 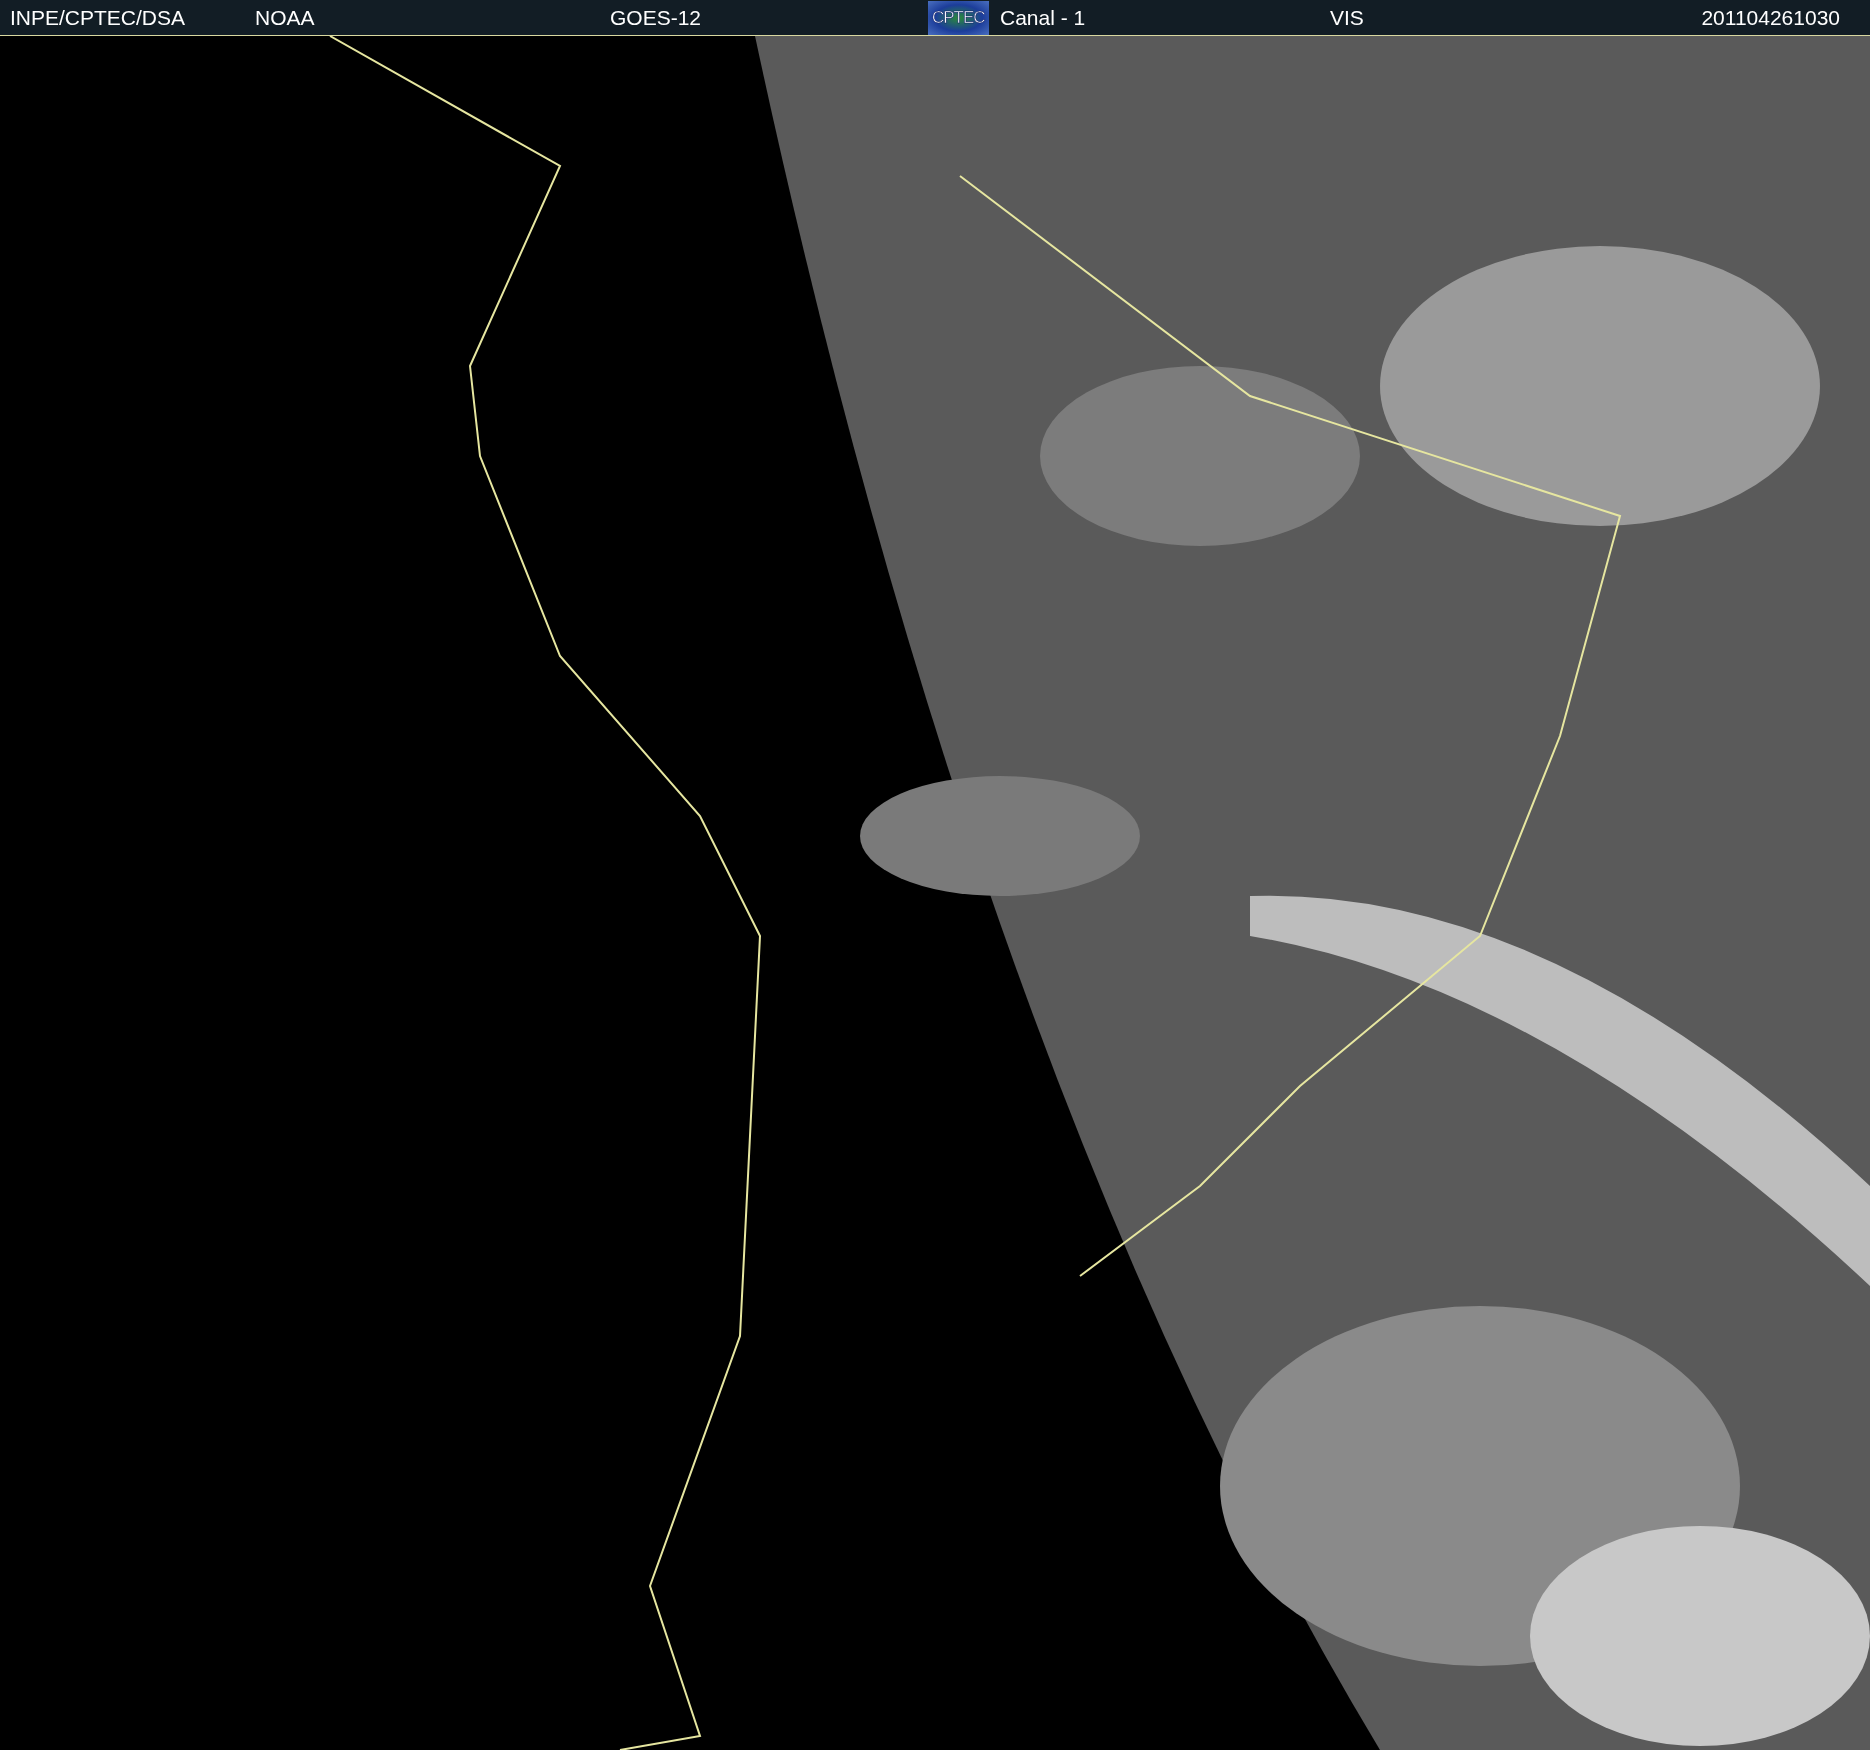 What do you see at coordinates (958, 17) in the screenshot?
I see `logo: CPTEC` at bounding box center [958, 17].